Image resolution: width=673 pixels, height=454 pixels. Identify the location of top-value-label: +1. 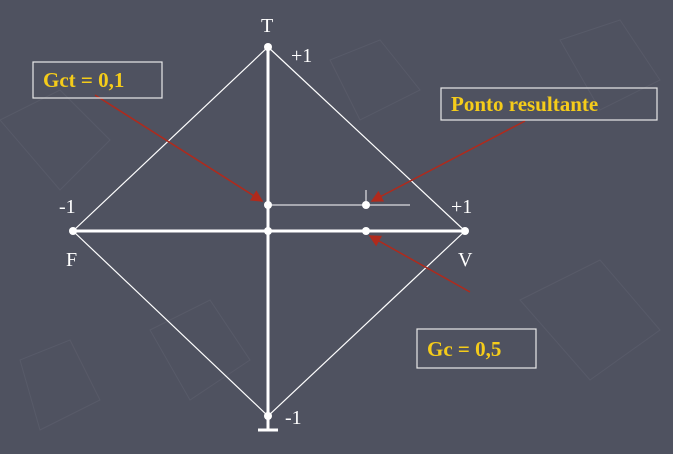
(301, 56).